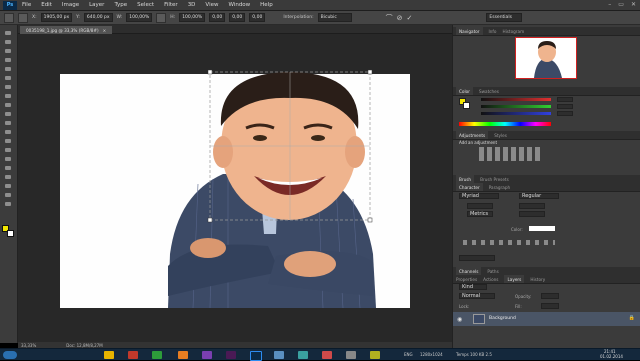  I want to click on interpolation-select: Bicubic, so click(334, 17).